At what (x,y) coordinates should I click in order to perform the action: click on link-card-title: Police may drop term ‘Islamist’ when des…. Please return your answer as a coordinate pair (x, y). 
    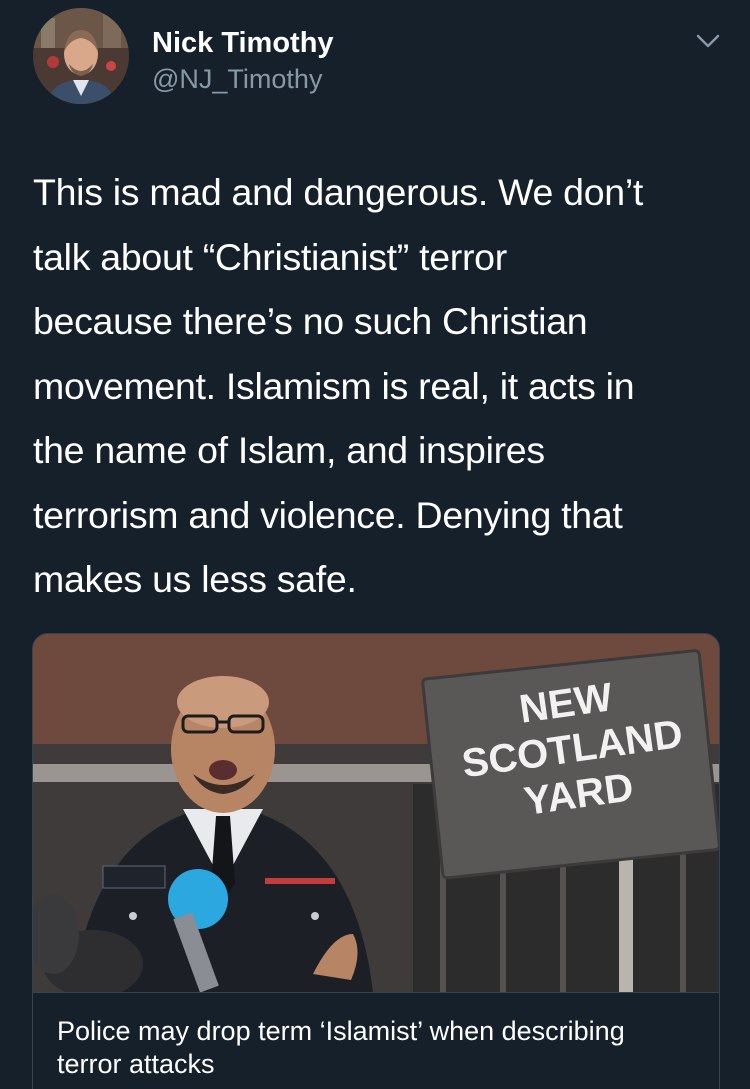
    Looking at the image, I should click on (376, 1048).